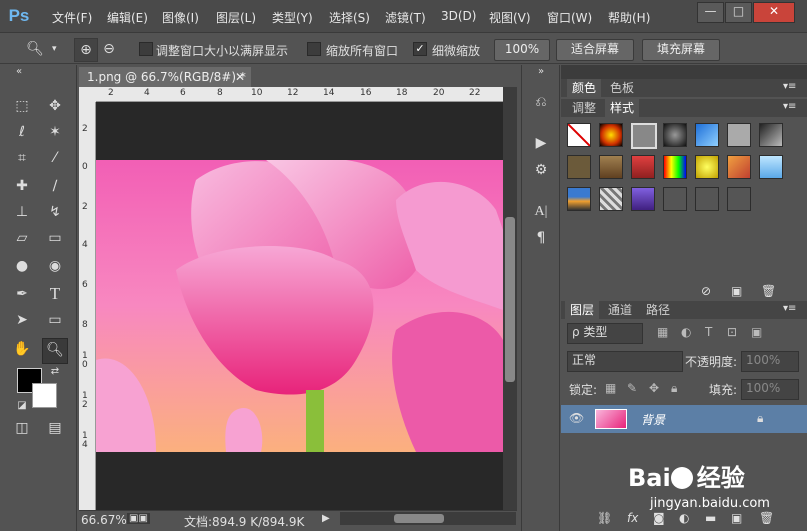 This screenshot has width=807, height=531. I want to click on visibility-eye-icon: 👁︎, so click(576, 418).